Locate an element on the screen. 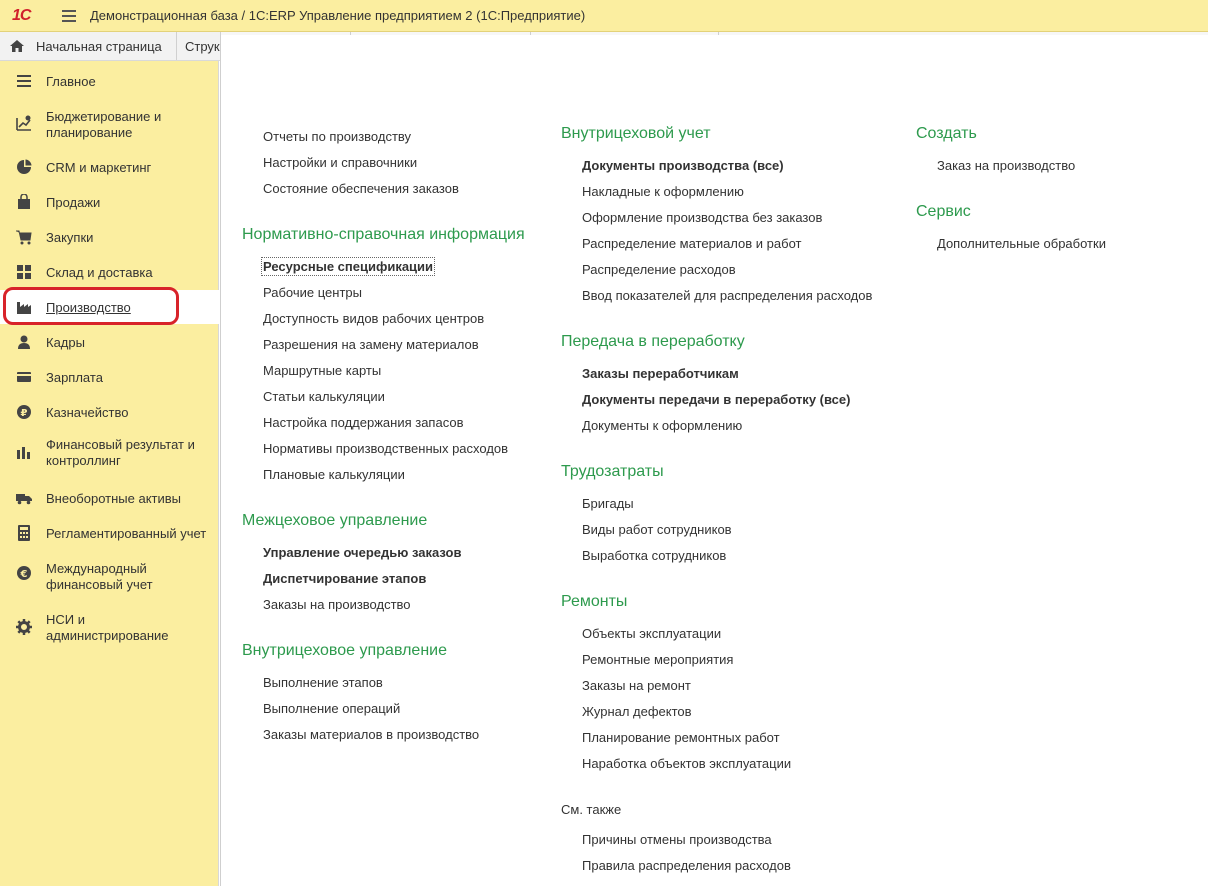 This screenshot has width=1208, height=886. group-title-processing: Передача в переработку is located at coordinates (653, 341).